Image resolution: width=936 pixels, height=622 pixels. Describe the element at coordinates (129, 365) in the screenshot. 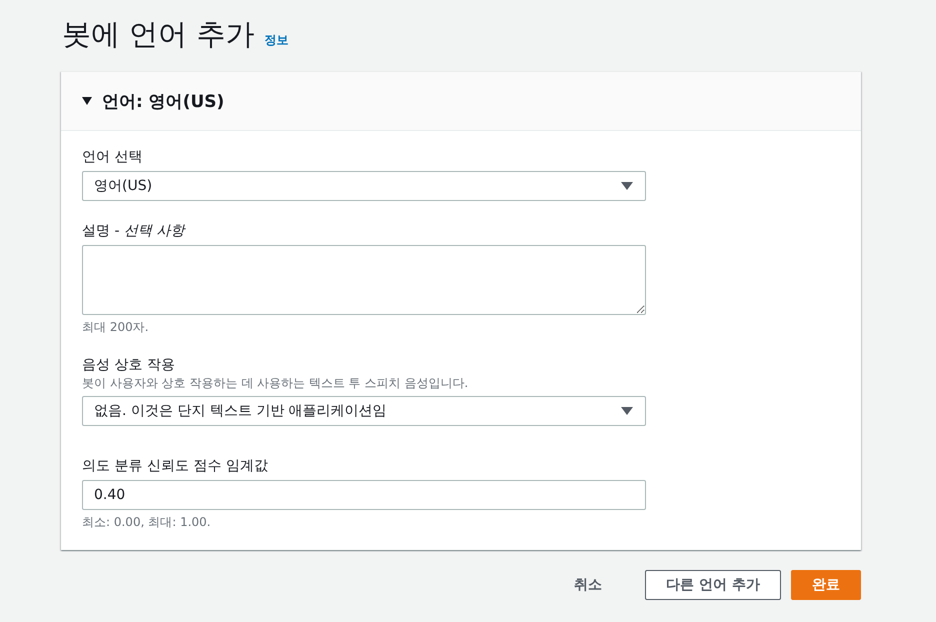

I see `field-label: 음성 상호 작용` at that location.